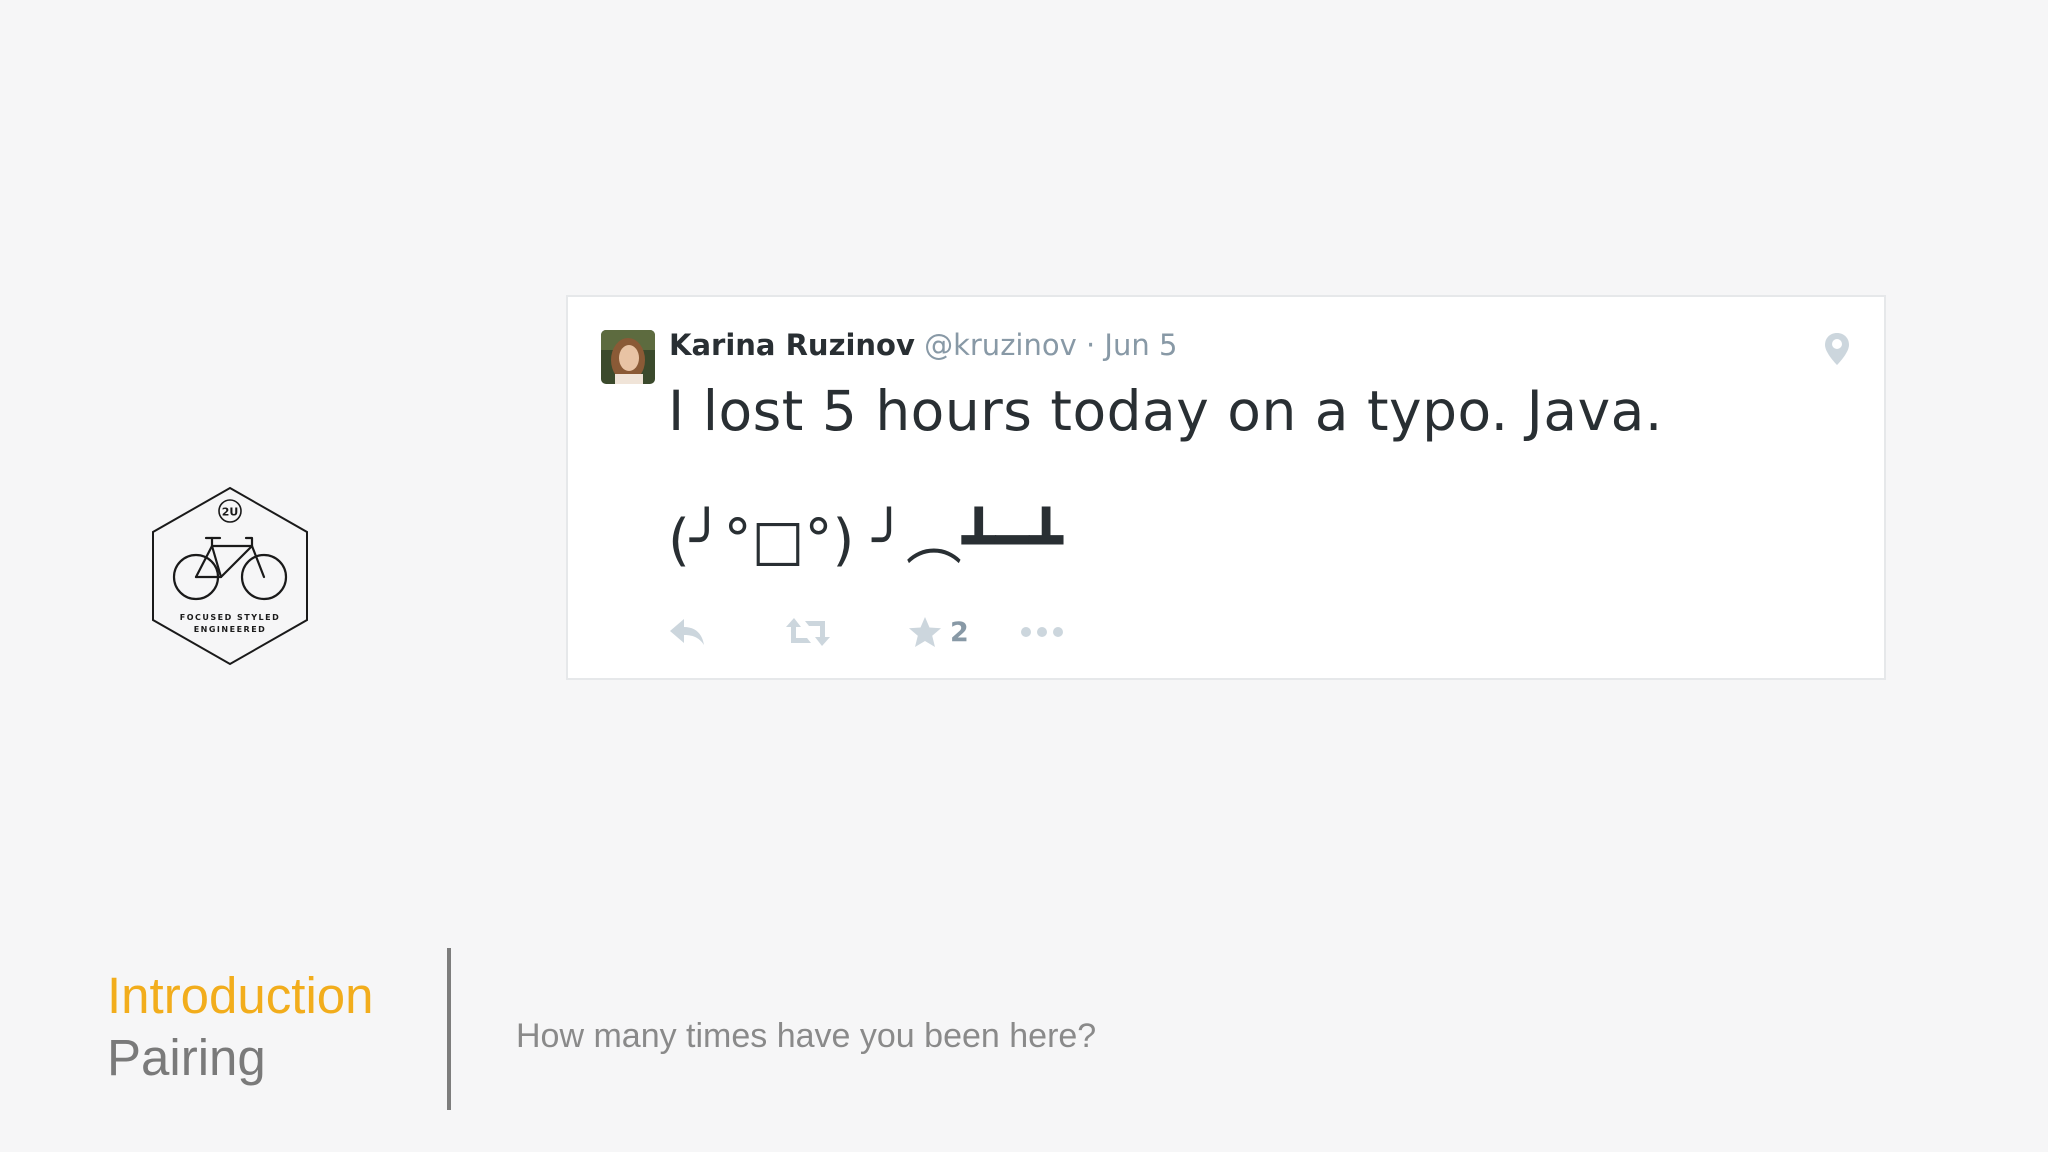  I want to click on star-icon, so click(925, 632).